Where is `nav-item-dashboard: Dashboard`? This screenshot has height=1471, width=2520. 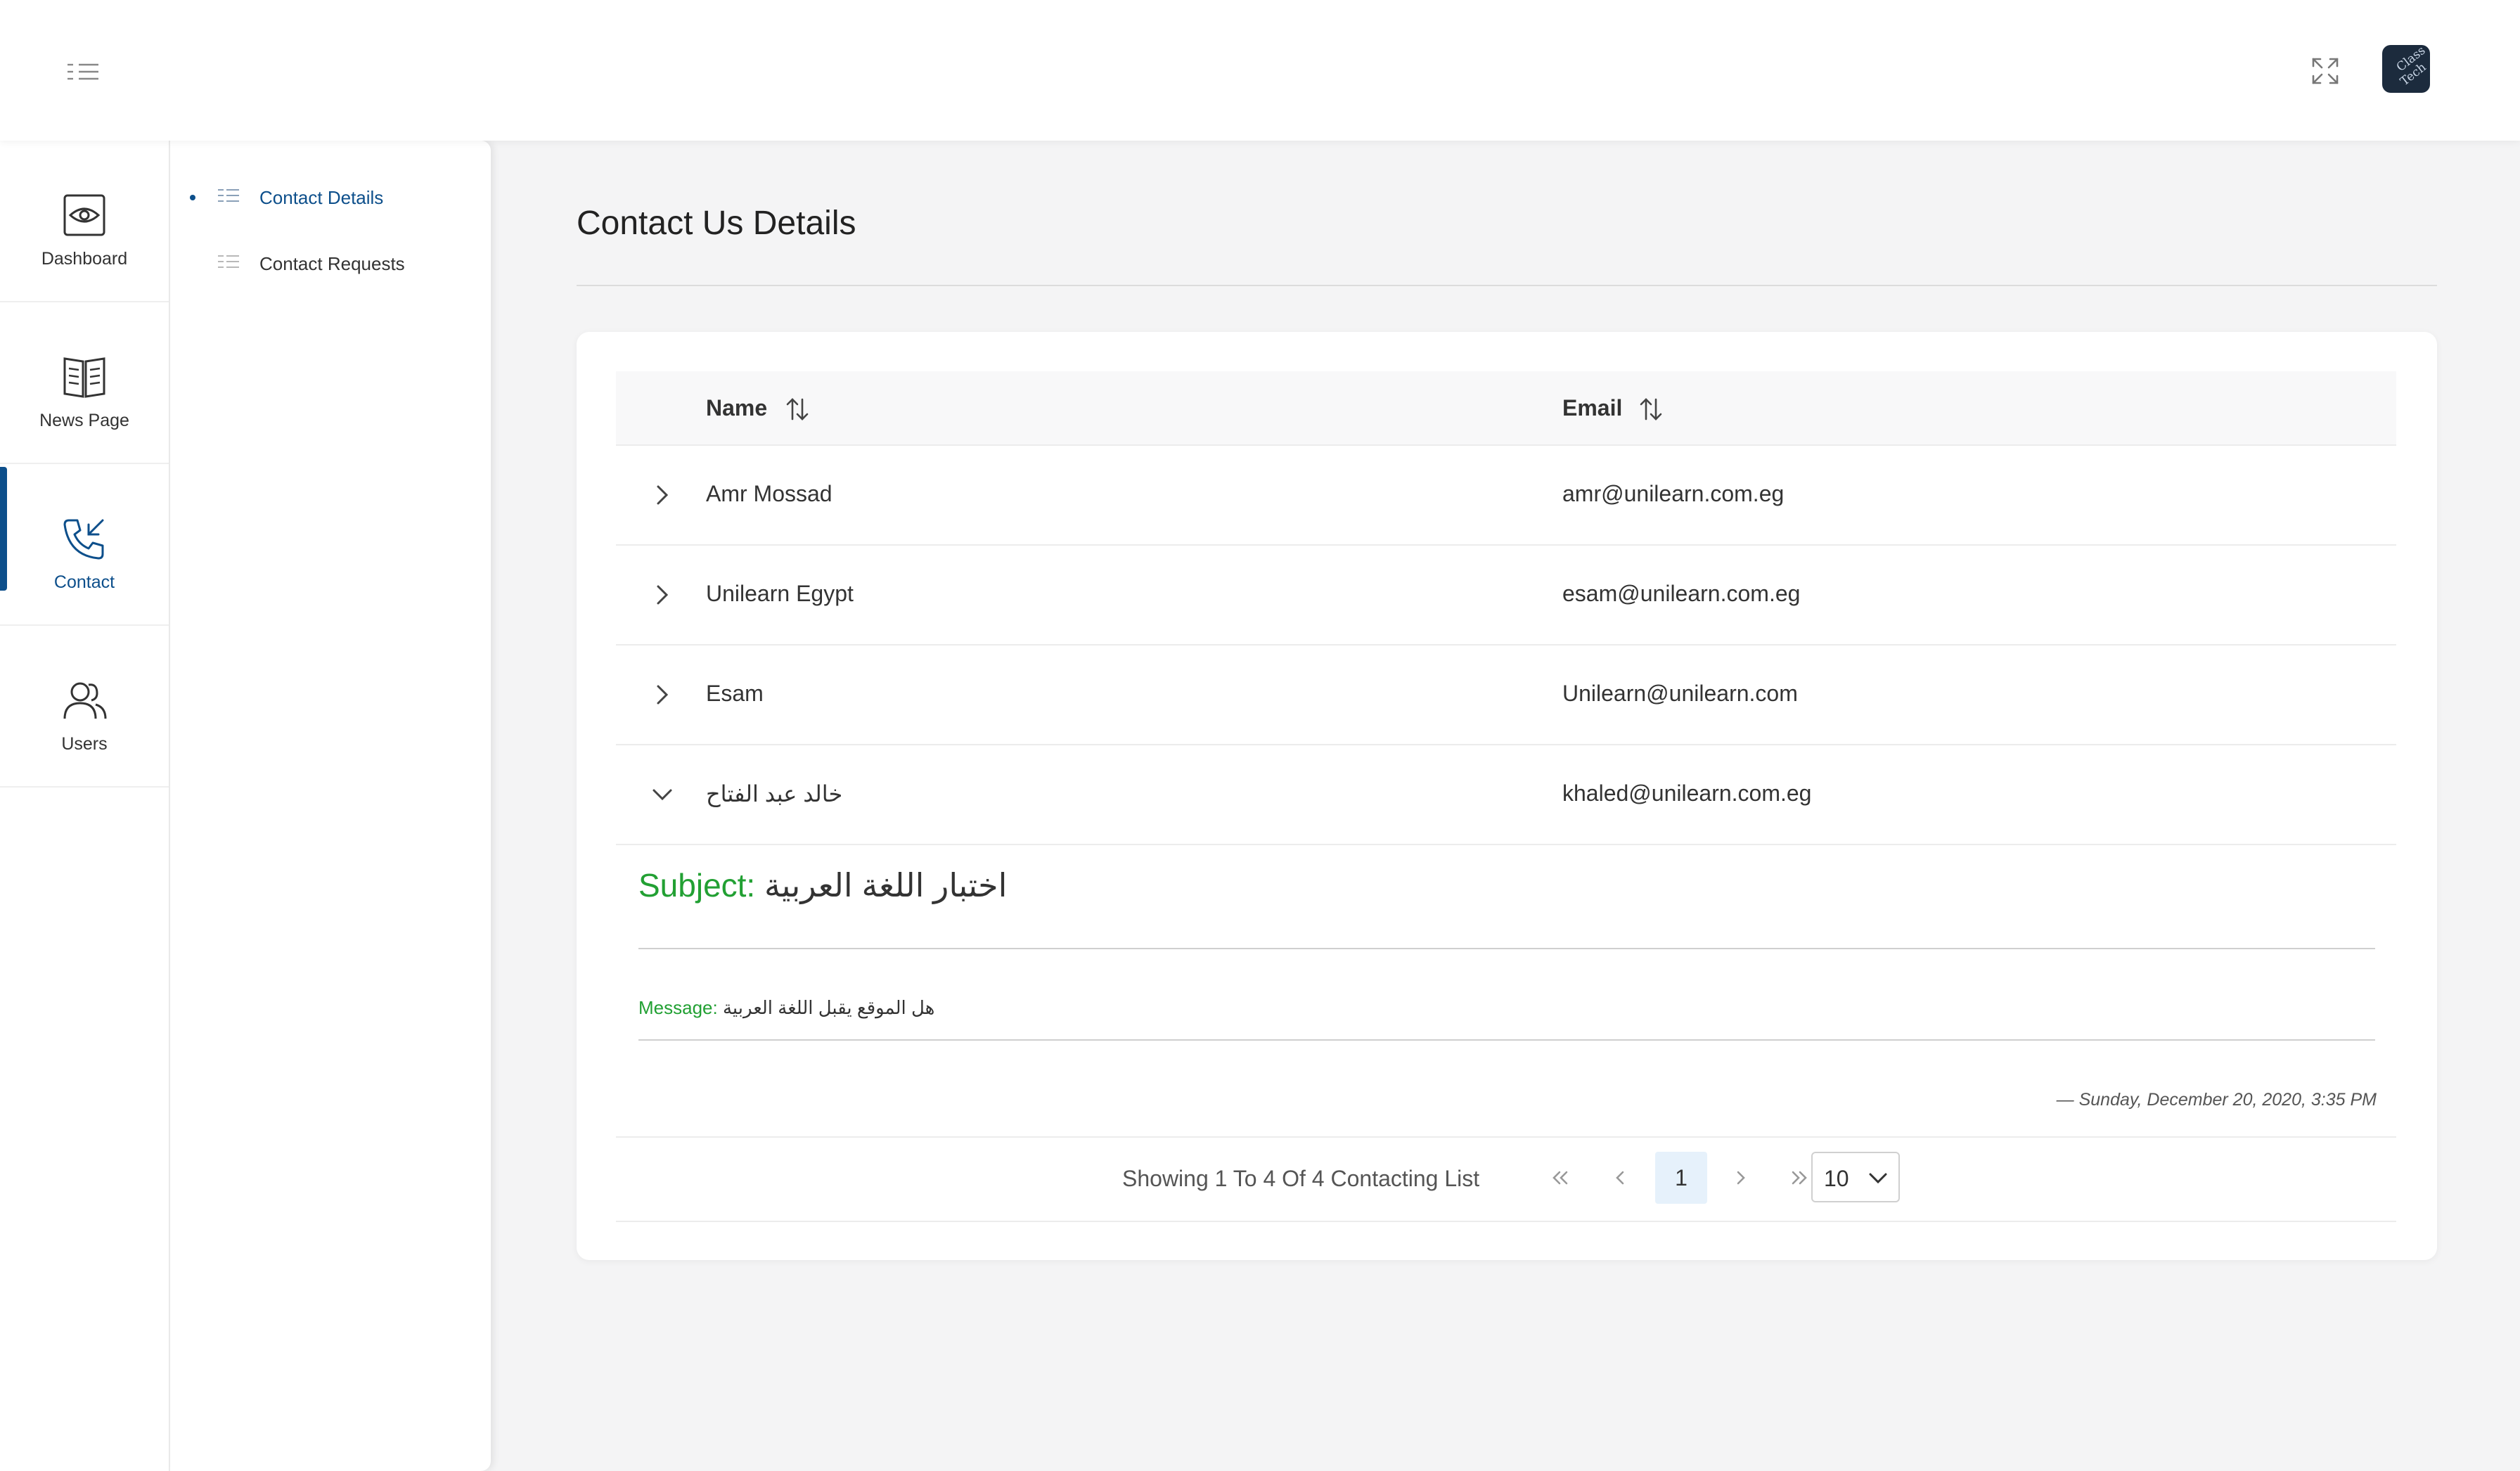
nav-item-dashboard: Dashboard is located at coordinates (84, 221).